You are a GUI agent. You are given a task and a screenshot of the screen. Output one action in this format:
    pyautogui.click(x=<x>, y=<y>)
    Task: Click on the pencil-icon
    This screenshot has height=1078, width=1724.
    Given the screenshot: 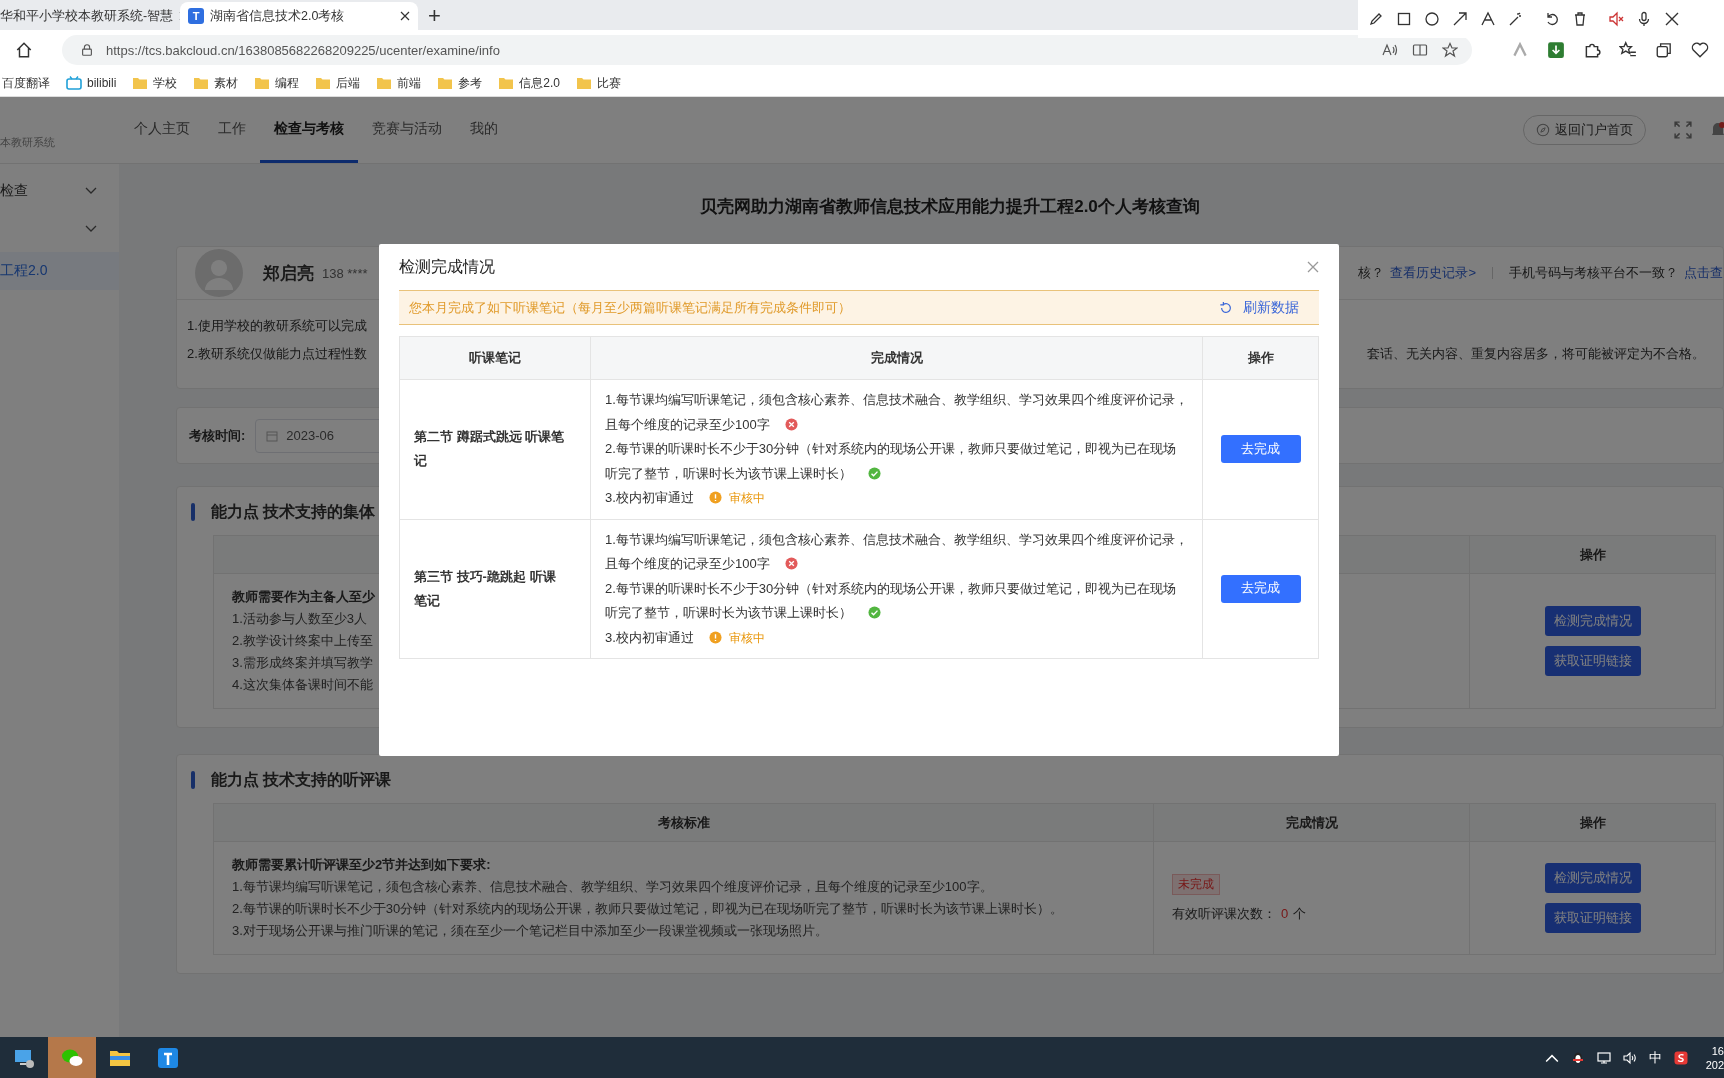 What is the action you would take?
    pyautogui.click(x=1376, y=19)
    